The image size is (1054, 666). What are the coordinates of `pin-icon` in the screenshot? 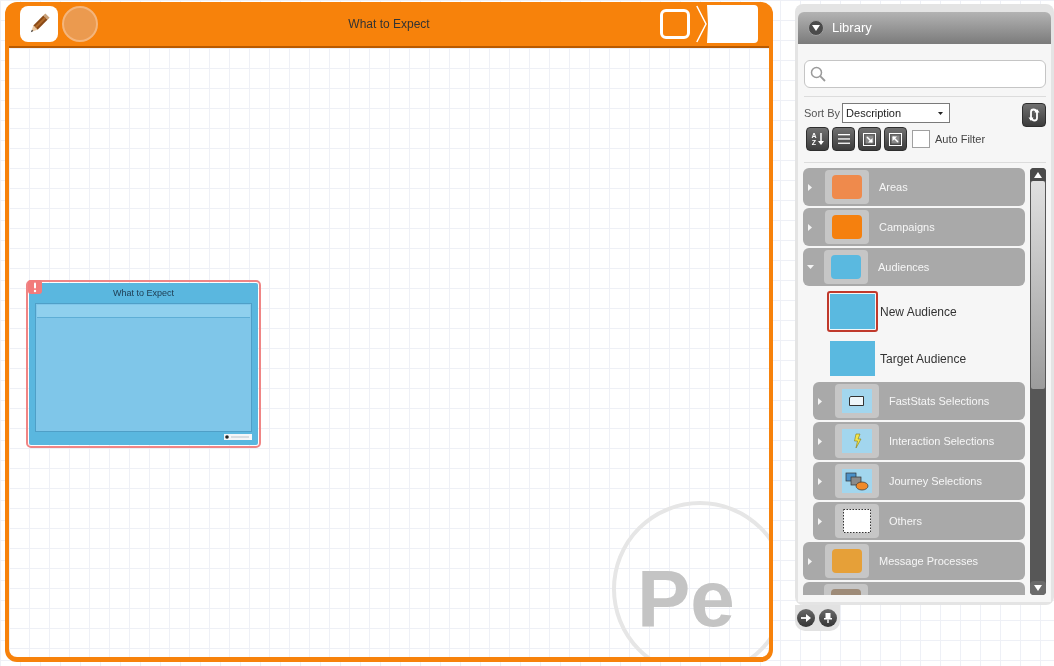 It's located at (828, 618).